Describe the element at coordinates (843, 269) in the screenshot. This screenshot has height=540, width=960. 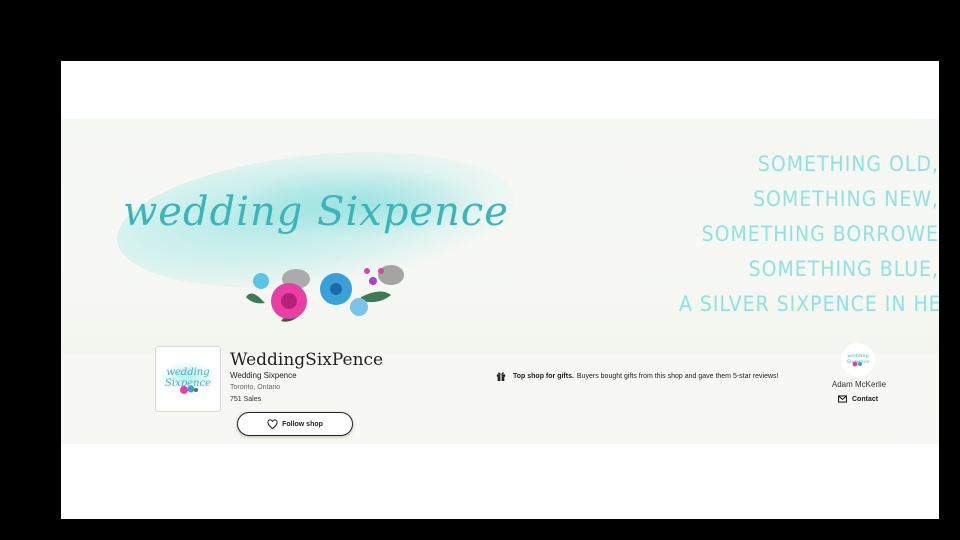
I see `poem-line: SOMETHING BLUE,` at that location.